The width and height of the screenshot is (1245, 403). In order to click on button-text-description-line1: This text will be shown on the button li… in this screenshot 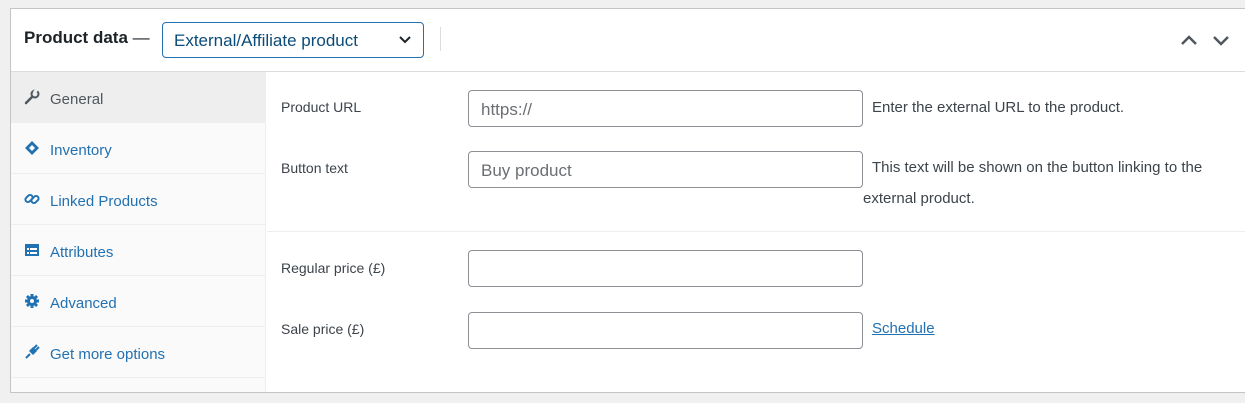, I will do `click(1037, 167)`.